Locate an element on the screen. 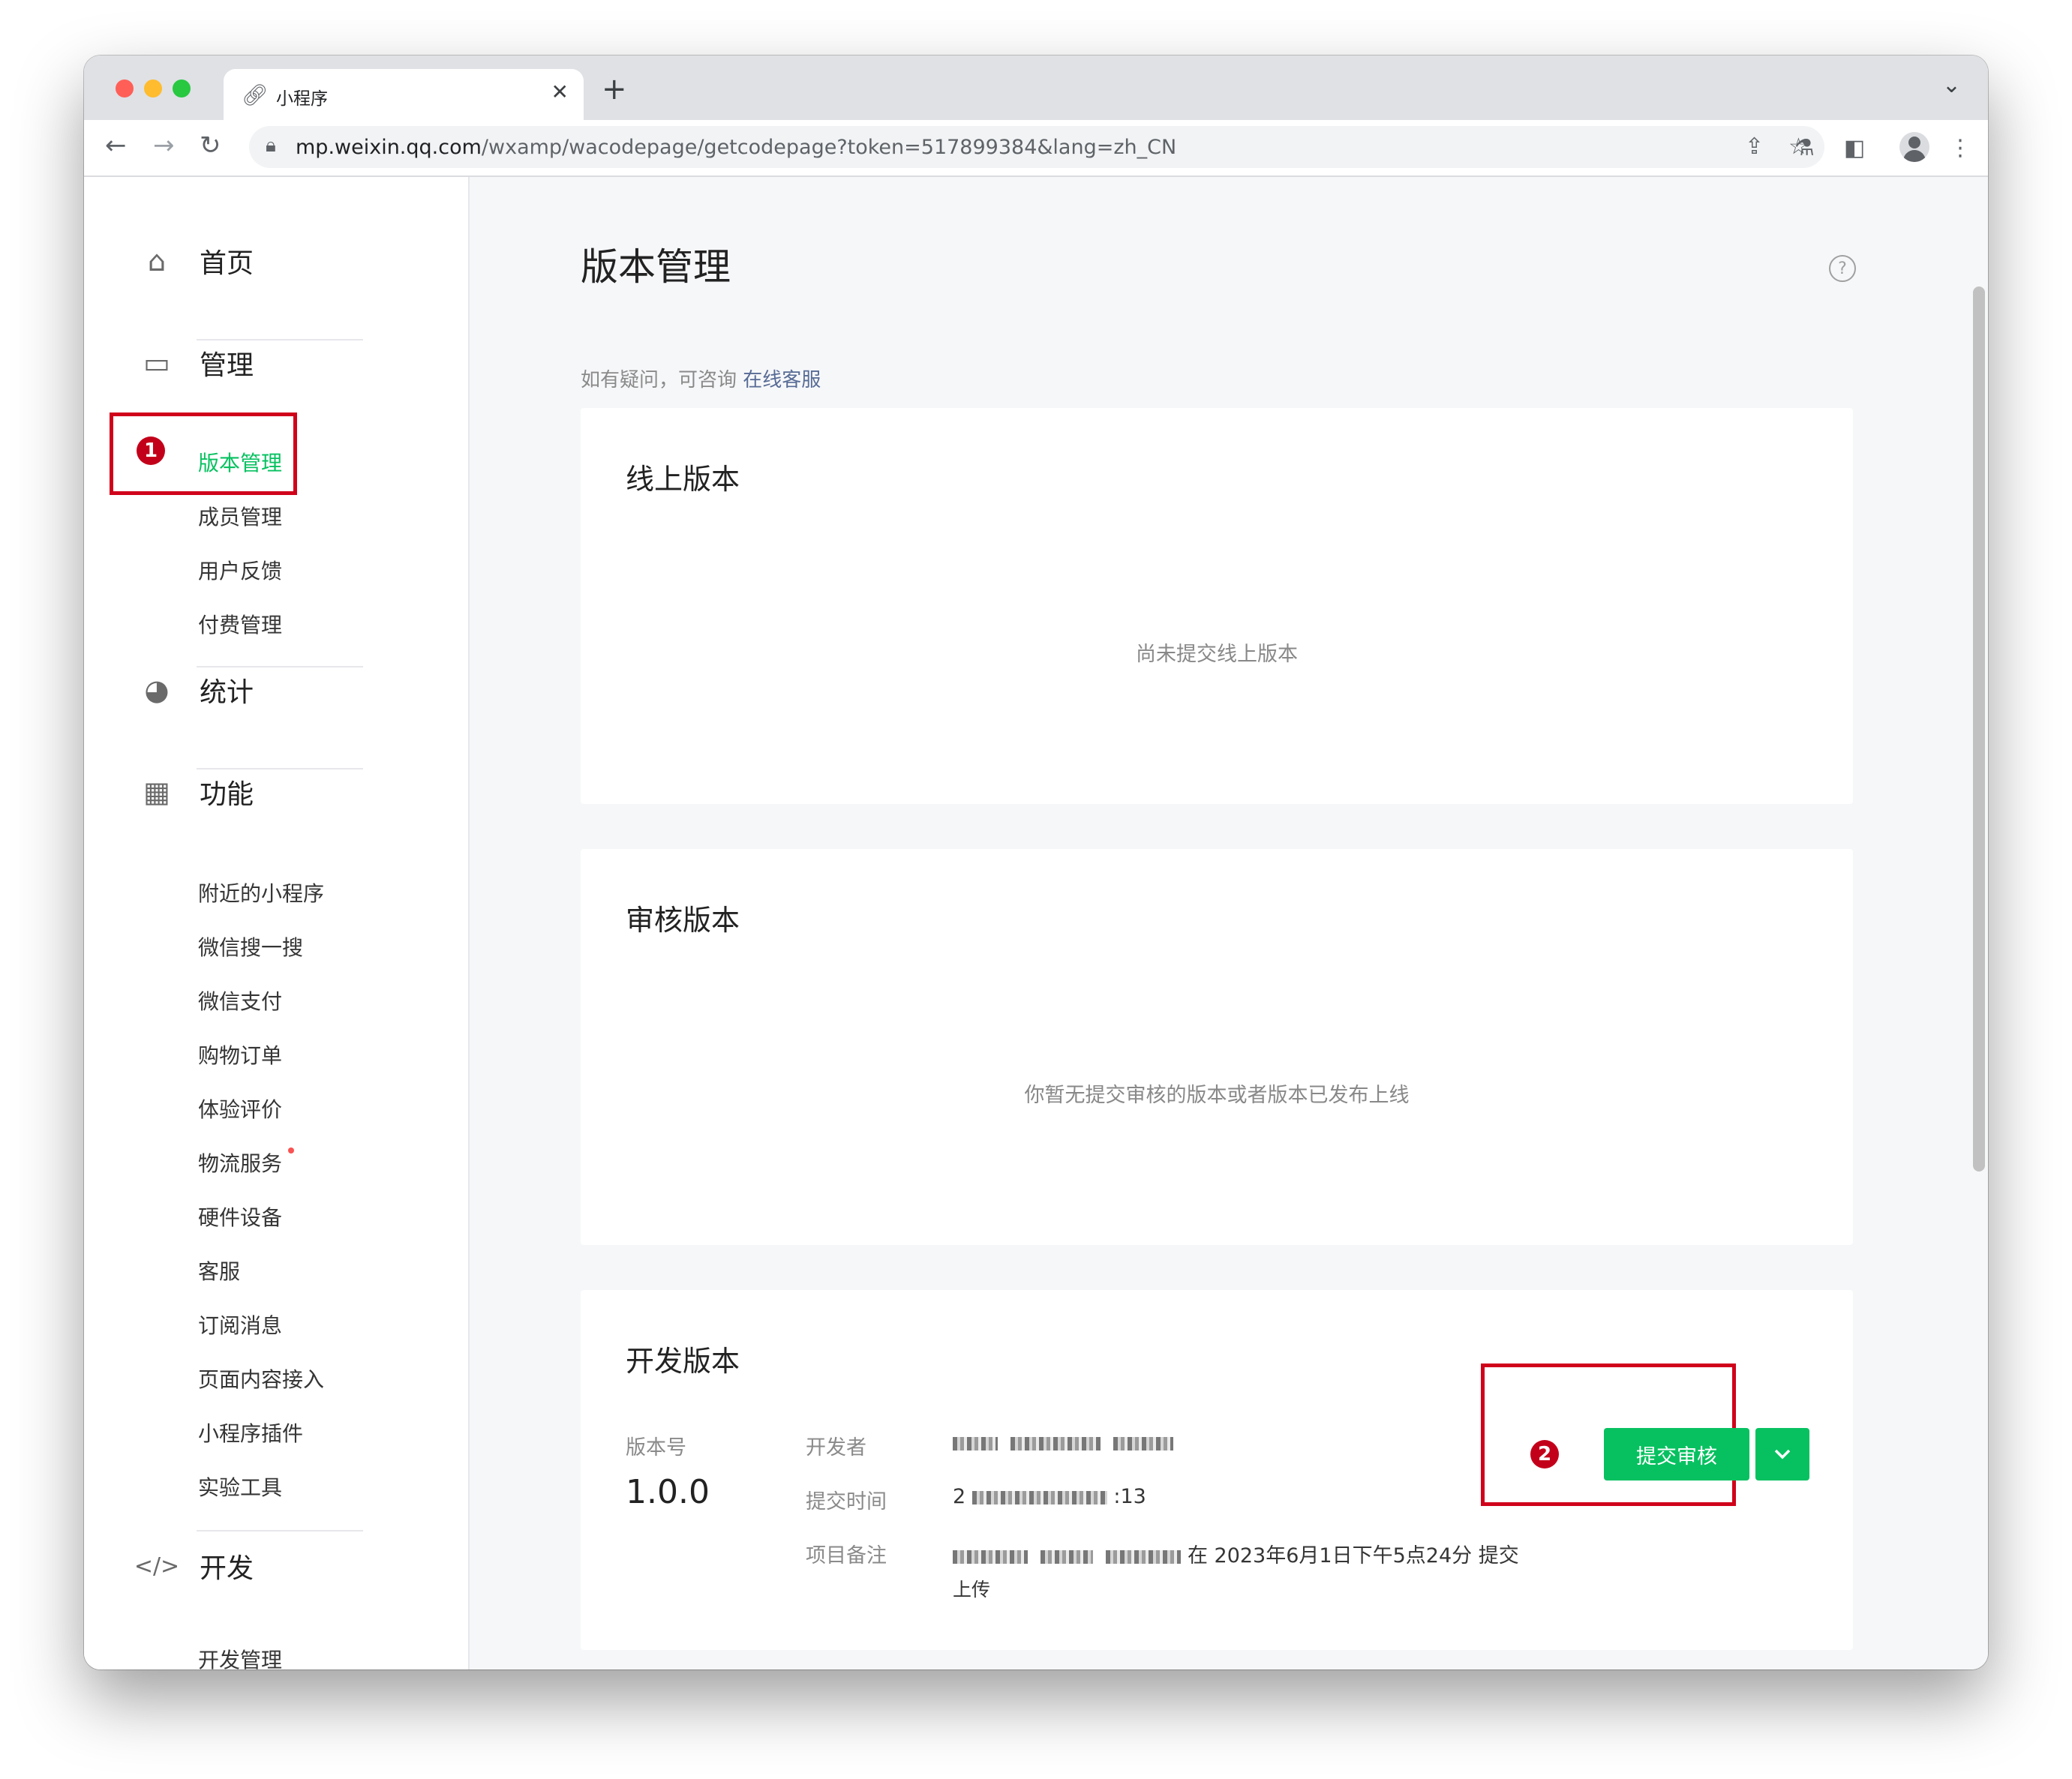  new-feature-dot is located at coordinates (291, 1151).